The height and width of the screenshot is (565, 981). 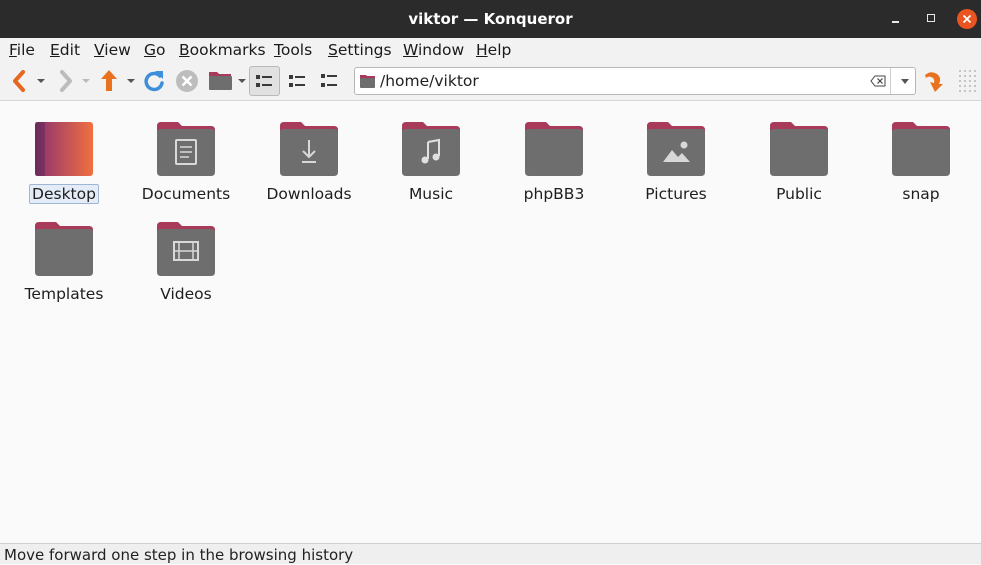 What do you see at coordinates (64, 194) in the screenshot?
I see `file-name: Desktop` at bounding box center [64, 194].